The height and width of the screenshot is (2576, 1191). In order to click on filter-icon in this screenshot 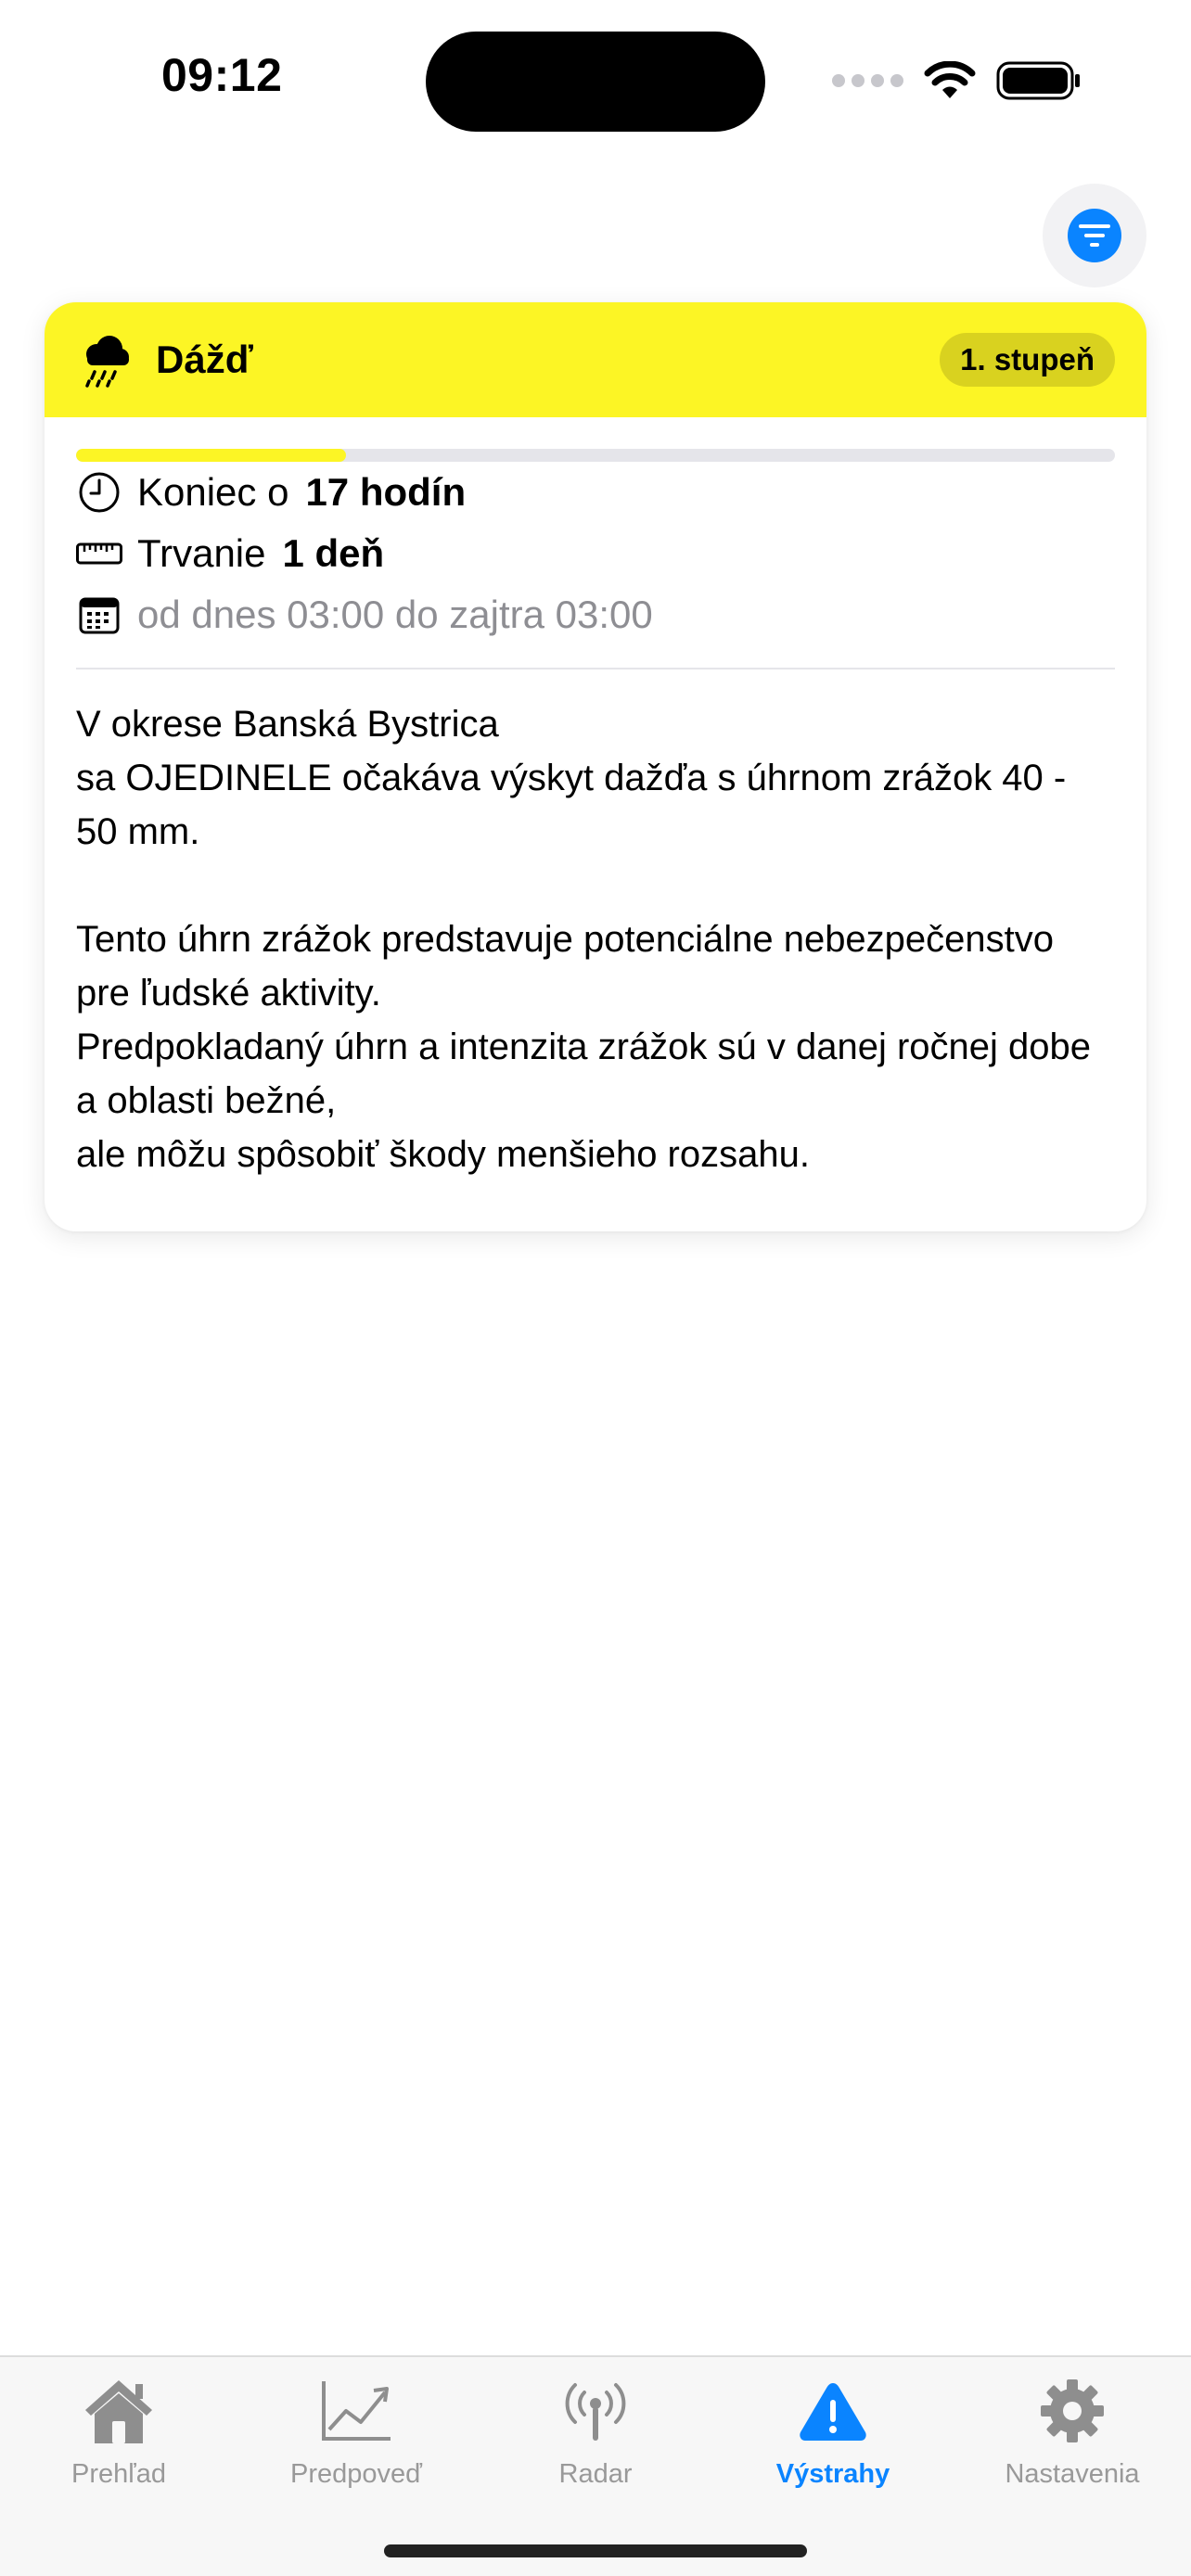, I will do `click(1095, 235)`.